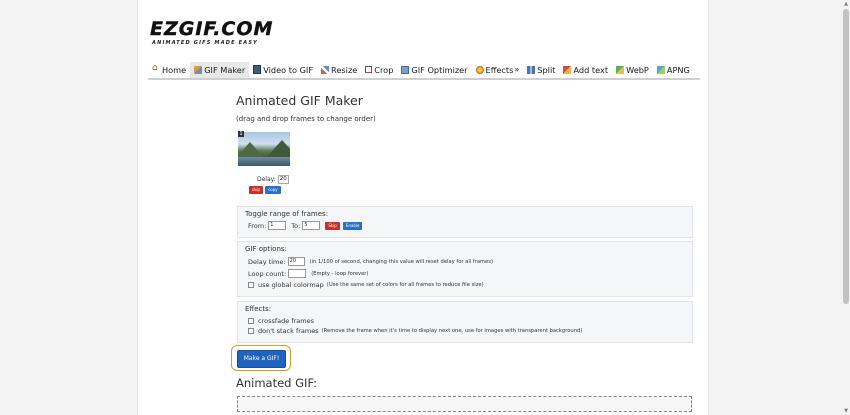  What do you see at coordinates (846, 156) in the screenshot?
I see `scrollbar-thumb` at bounding box center [846, 156].